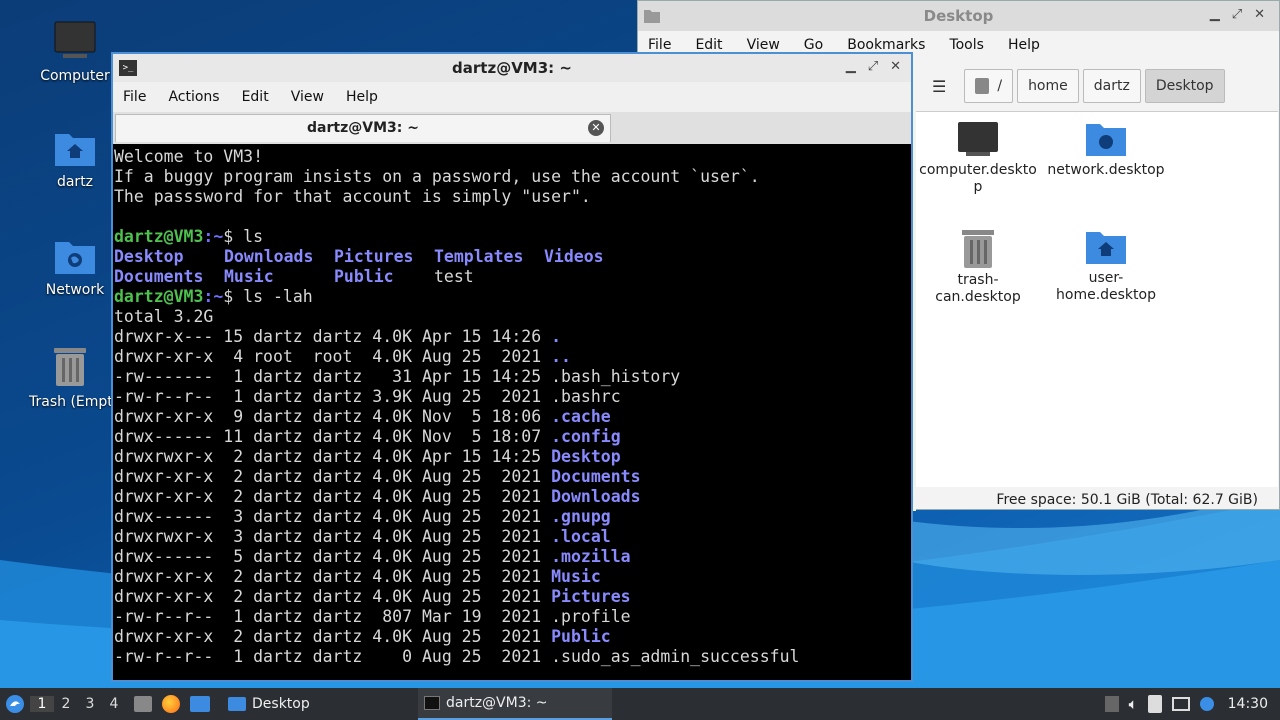 Image resolution: width=1280 pixels, height=720 pixels. What do you see at coordinates (574, 256) in the screenshot?
I see `dir-entry: Videos` at bounding box center [574, 256].